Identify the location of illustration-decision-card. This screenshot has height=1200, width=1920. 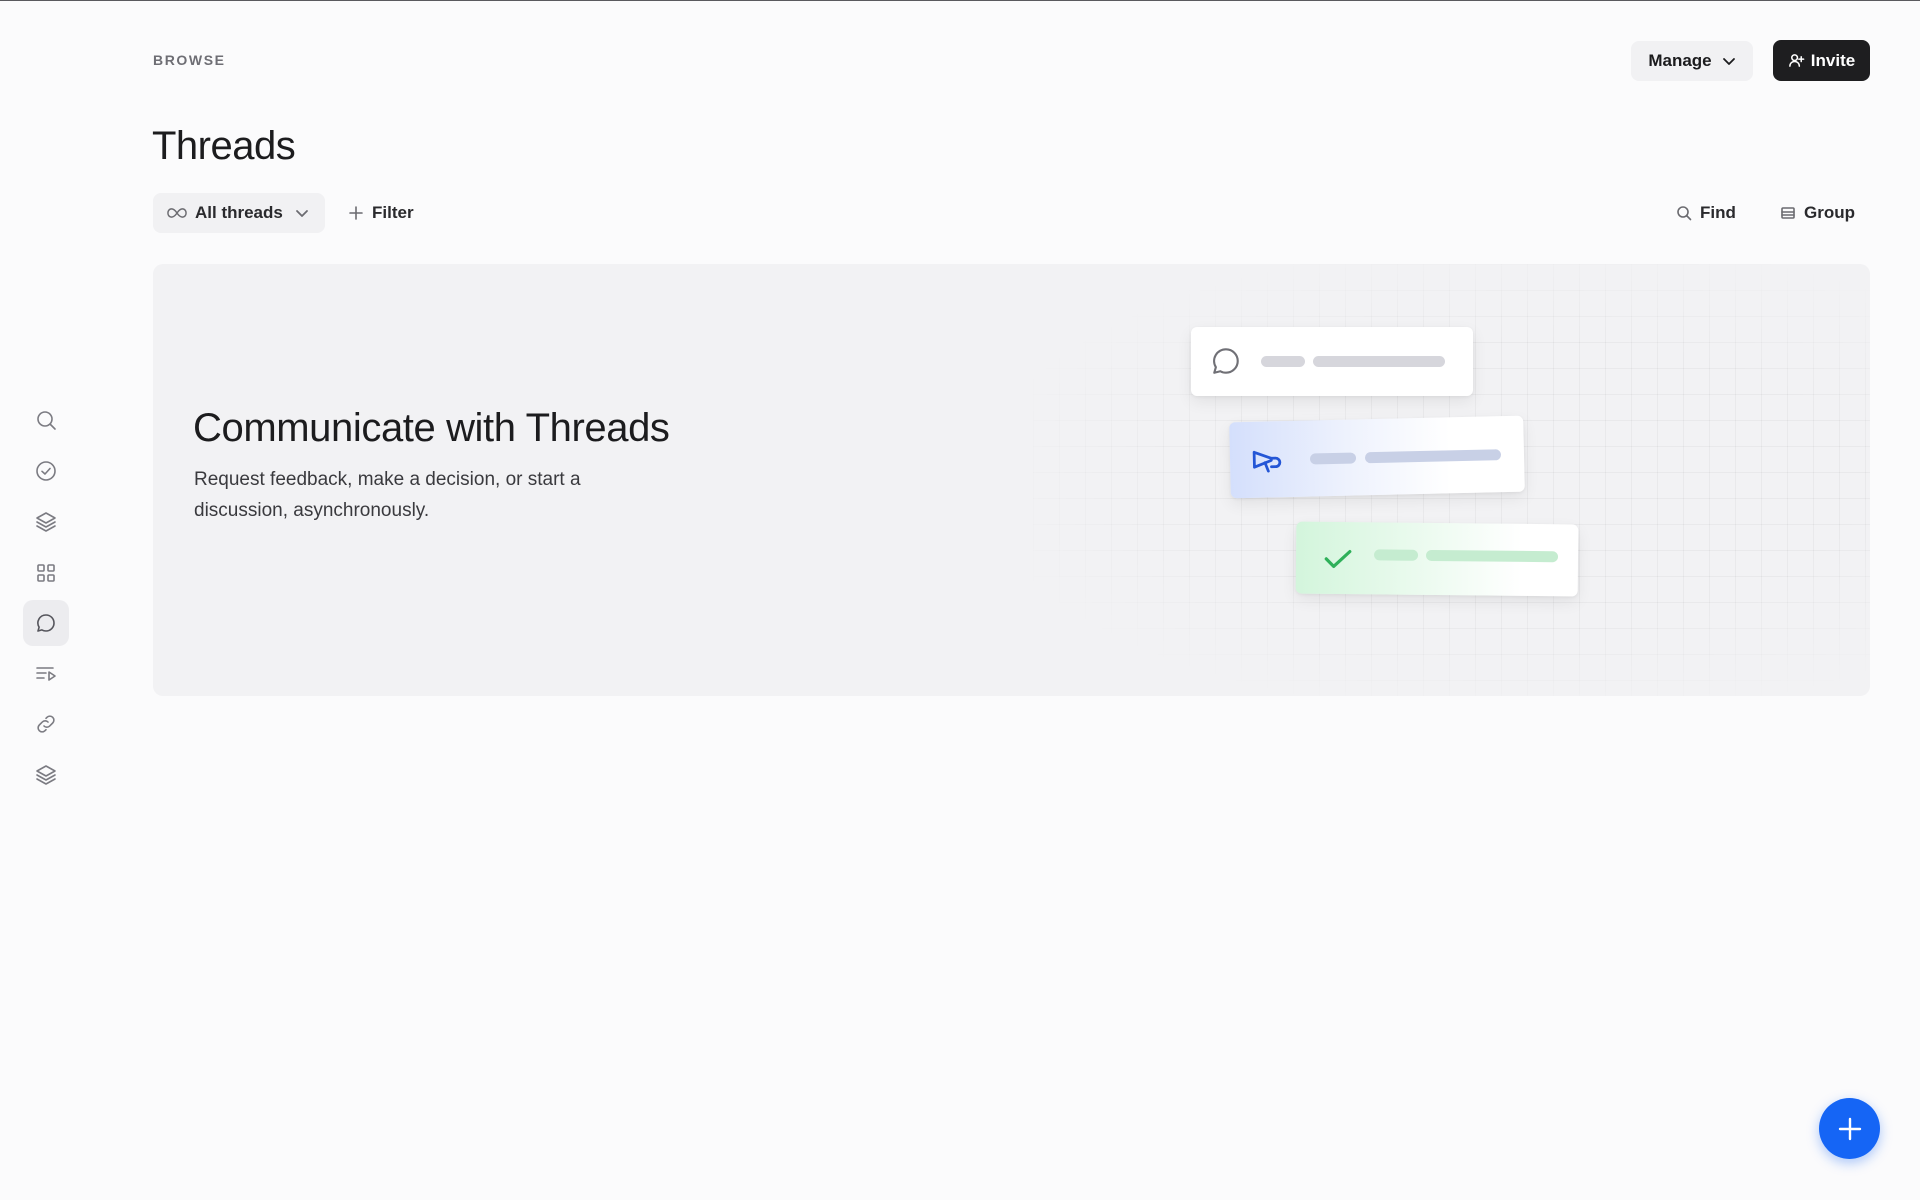
(1437, 559).